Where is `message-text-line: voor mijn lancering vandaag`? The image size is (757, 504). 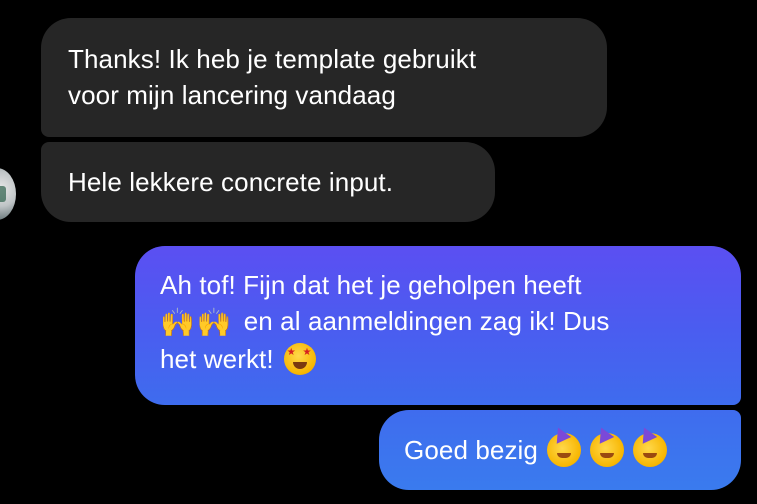 message-text-line: voor mijn lancering vandaag is located at coordinates (232, 95).